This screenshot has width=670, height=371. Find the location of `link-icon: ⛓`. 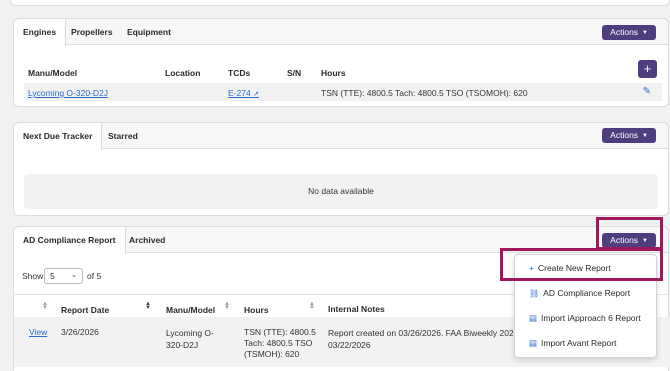

link-icon: ⛓ is located at coordinates (534, 293).